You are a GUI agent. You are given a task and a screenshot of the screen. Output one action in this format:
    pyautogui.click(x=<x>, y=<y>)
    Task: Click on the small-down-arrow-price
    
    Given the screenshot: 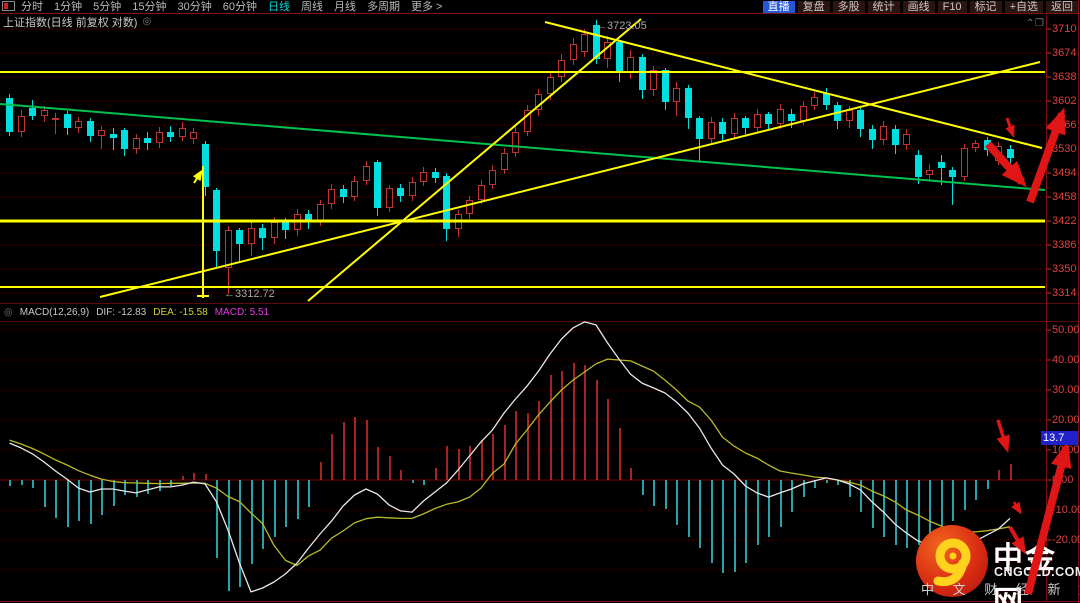 What is the action you would take?
    pyautogui.click(x=1010, y=127)
    